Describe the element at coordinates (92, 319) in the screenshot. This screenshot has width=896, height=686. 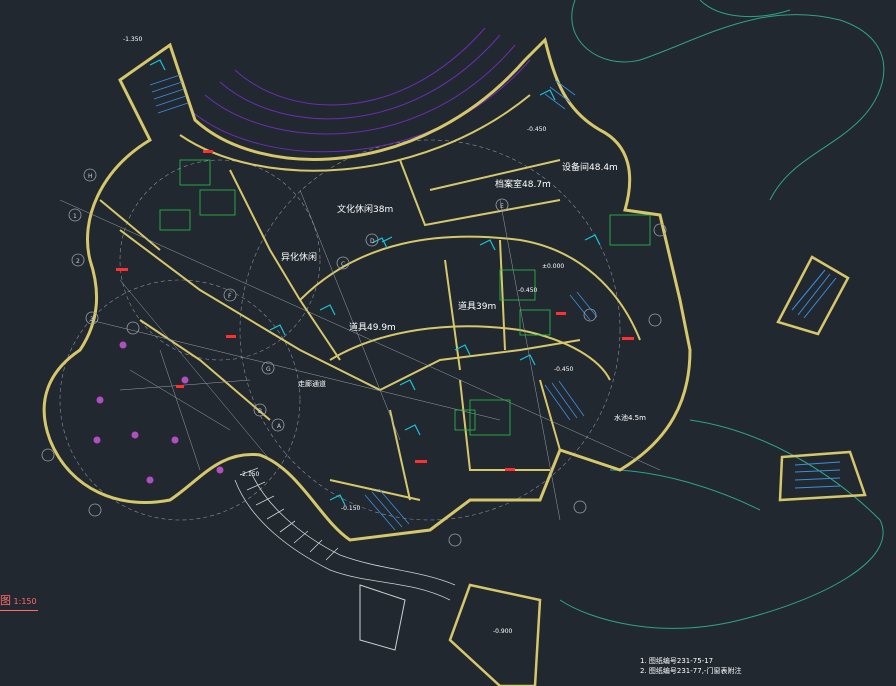
I see `grid-tag: 3` at that location.